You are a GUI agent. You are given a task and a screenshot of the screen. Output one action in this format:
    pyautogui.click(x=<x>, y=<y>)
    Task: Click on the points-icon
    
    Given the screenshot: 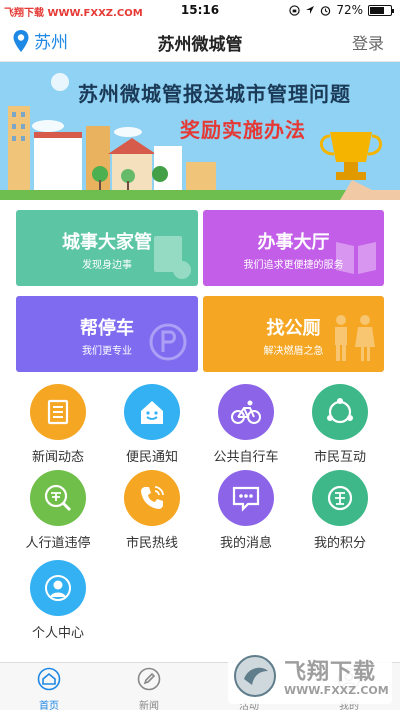 What is the action you would take?
    pyautogui.click(x=340, y=498)
    